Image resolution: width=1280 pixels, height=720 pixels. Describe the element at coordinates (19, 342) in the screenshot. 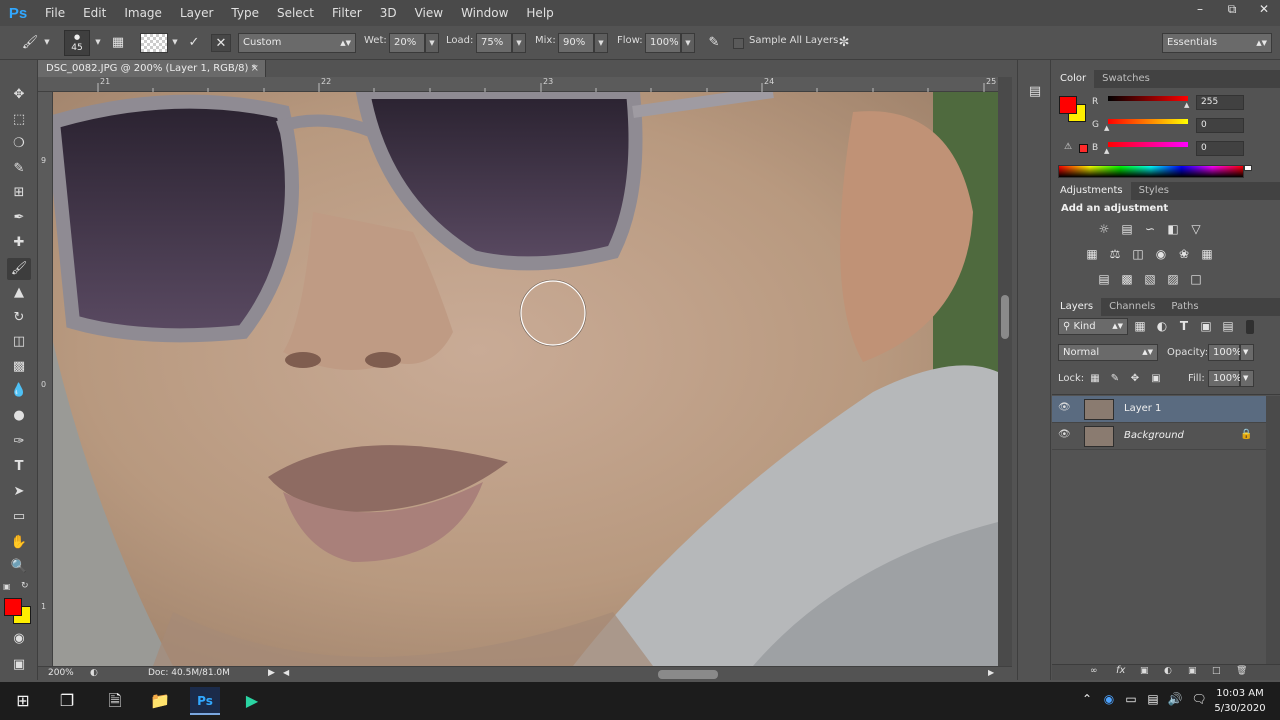

I see `eraser-tool-icon: ◫` at that location.